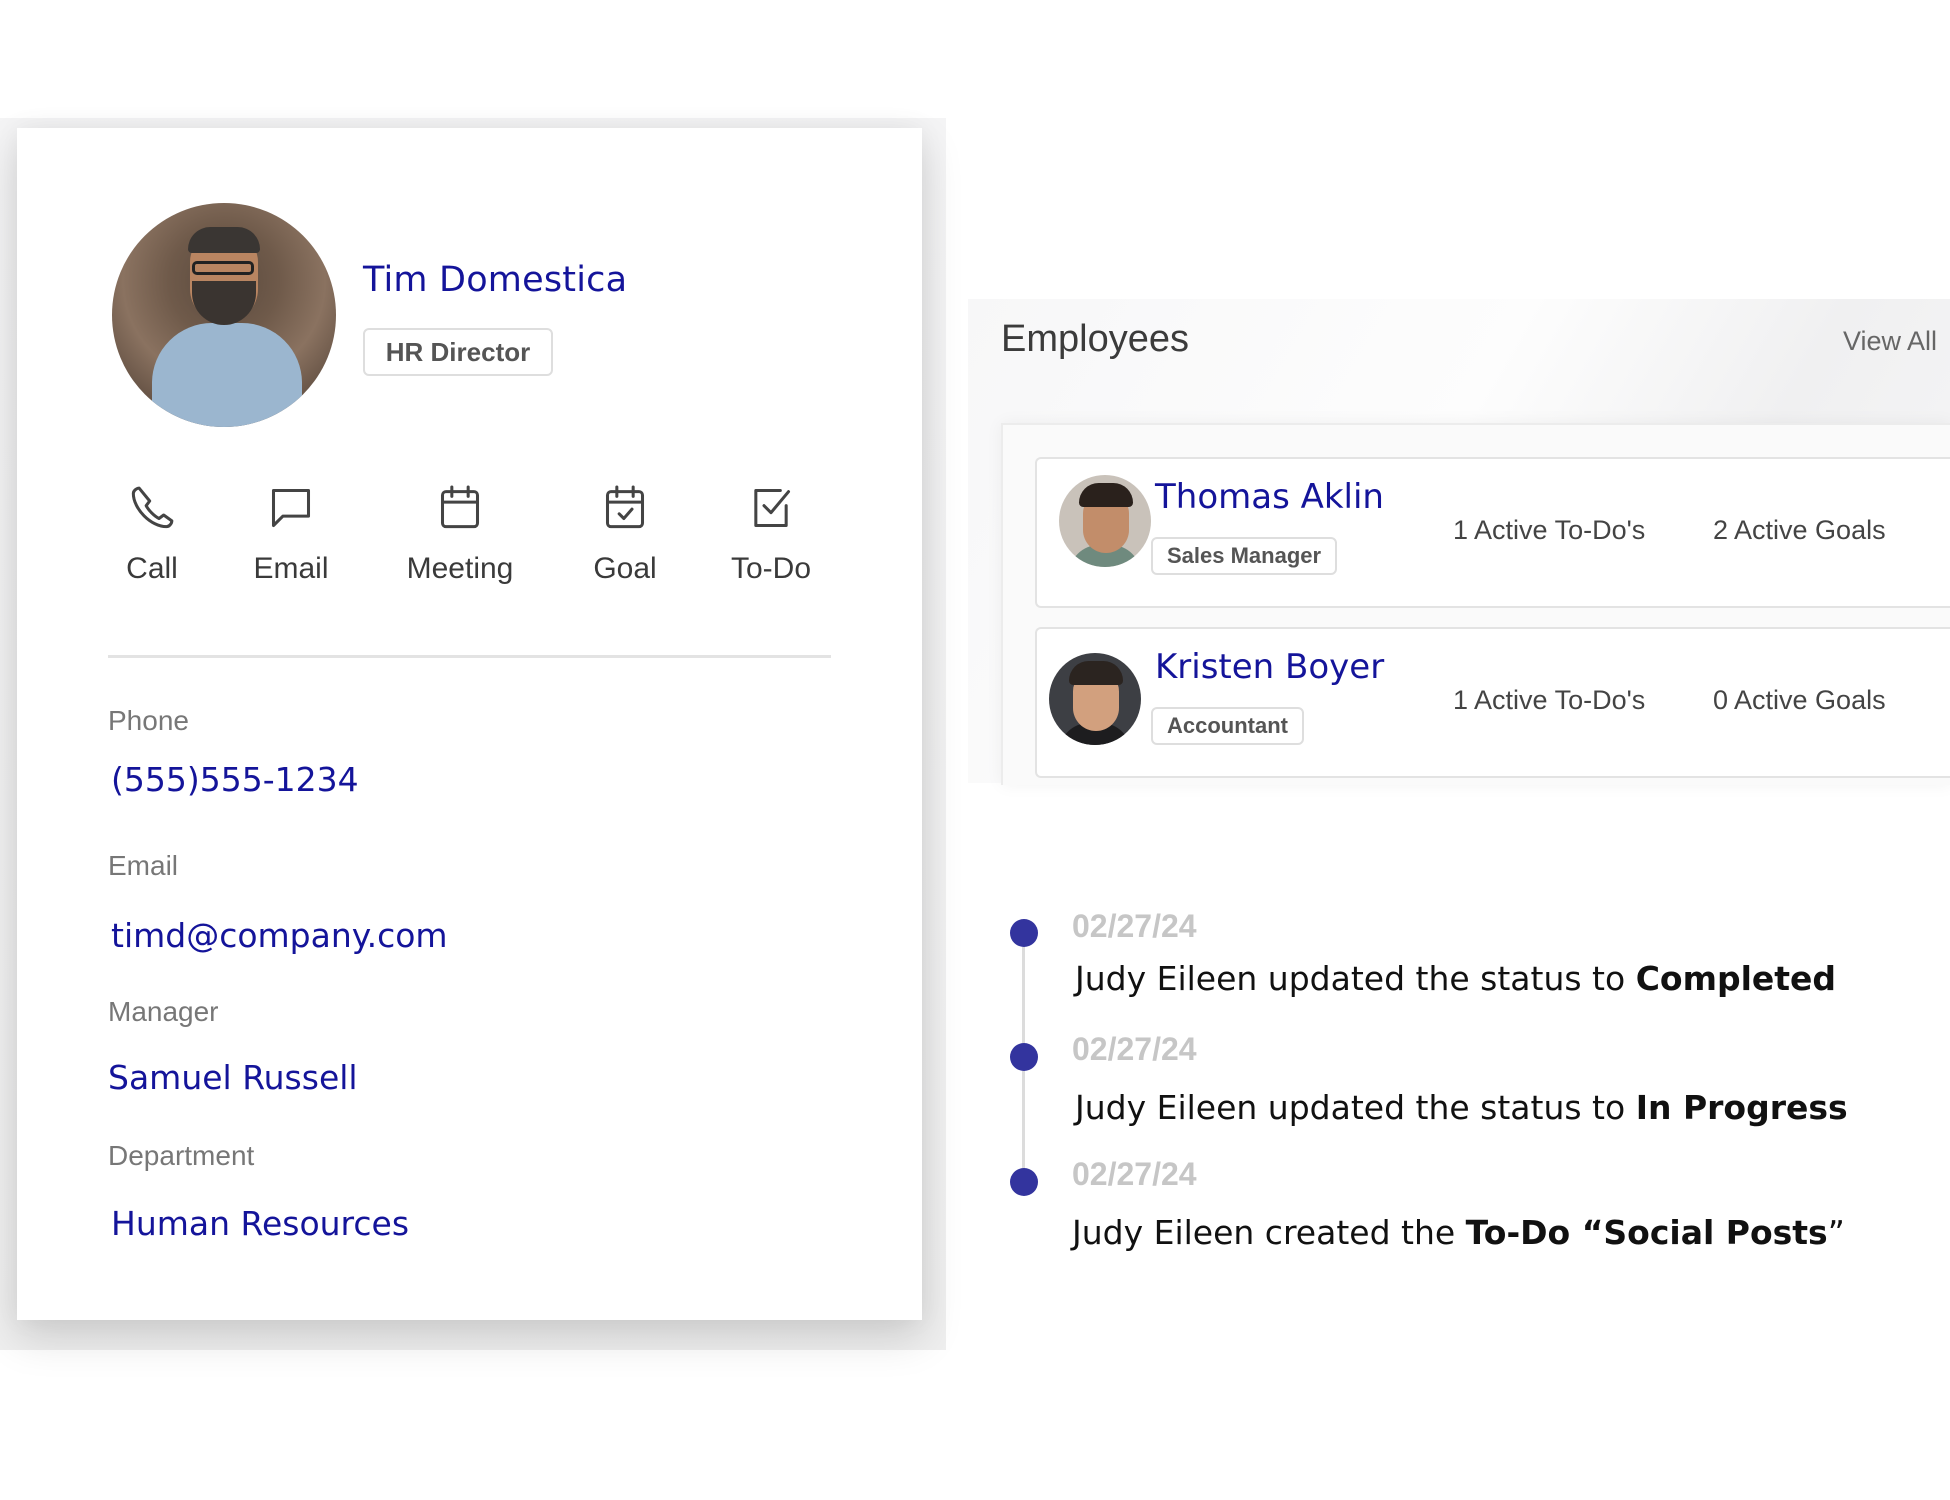  I want to click on phone-icon, so click(152, 507).